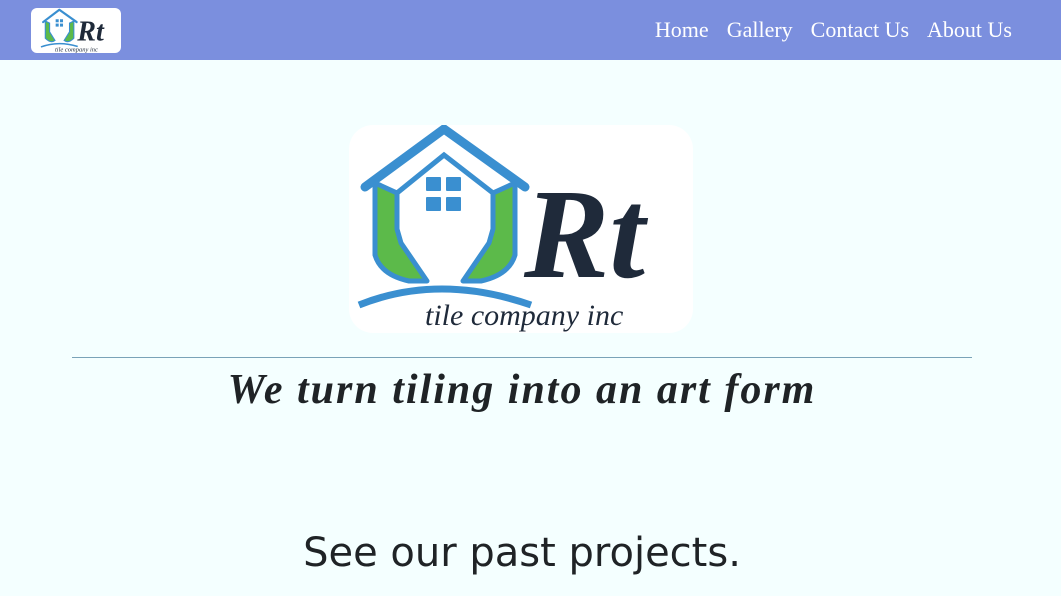 Image resolution: width=1061 pixels, height=596 pixels. Describe the element at coordinates (682, 30) in the screenshot. I see `nav-home-link: Home` at that location.